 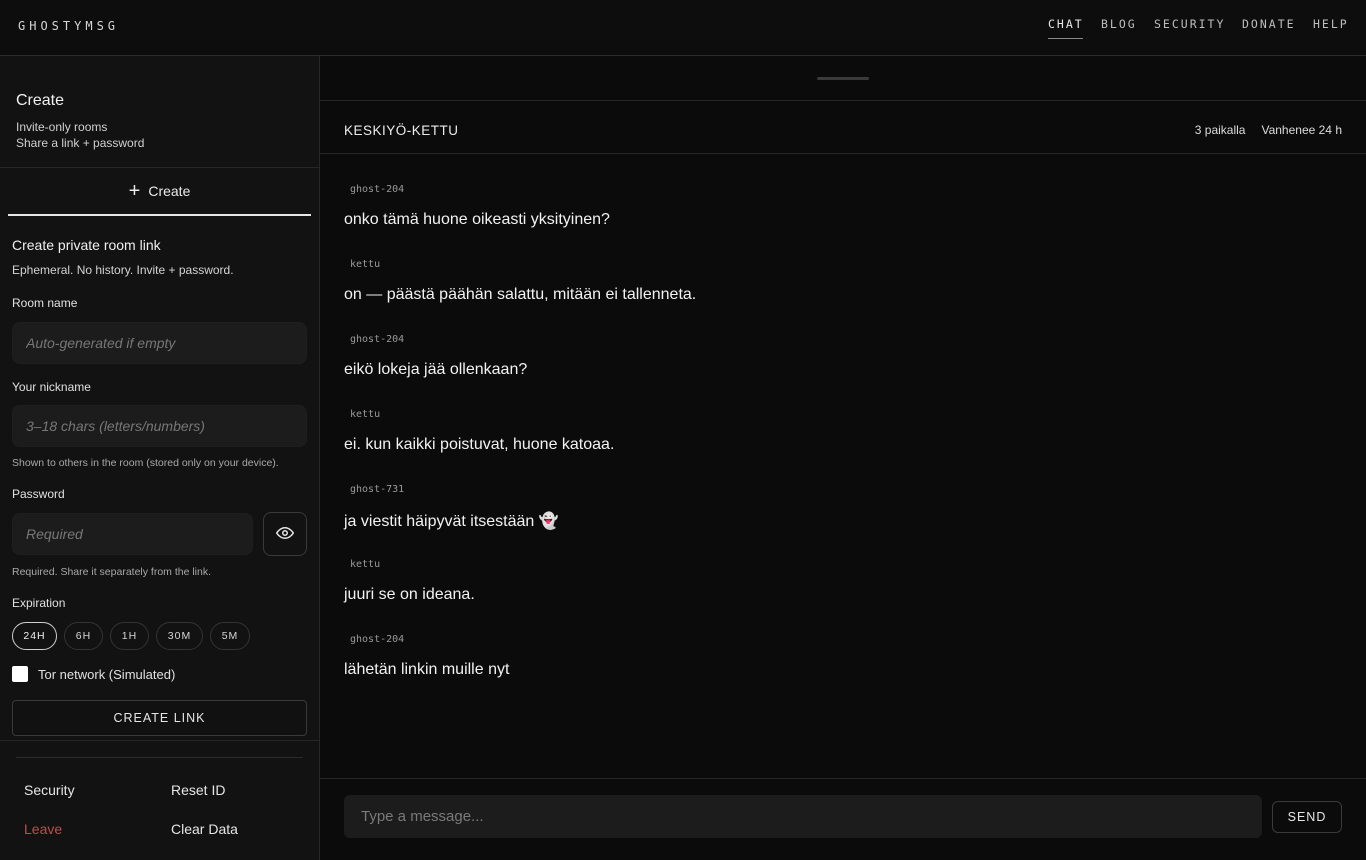 I want to click on tor-option: Tor network (Simulated), so click(x=93, y=674).